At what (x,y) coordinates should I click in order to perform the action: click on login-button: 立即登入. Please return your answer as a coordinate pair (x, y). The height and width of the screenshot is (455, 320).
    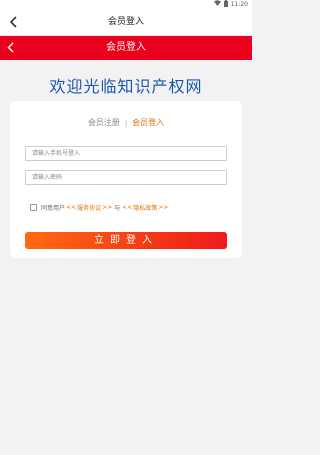
    Looking at the image, I should click on (126, 240).